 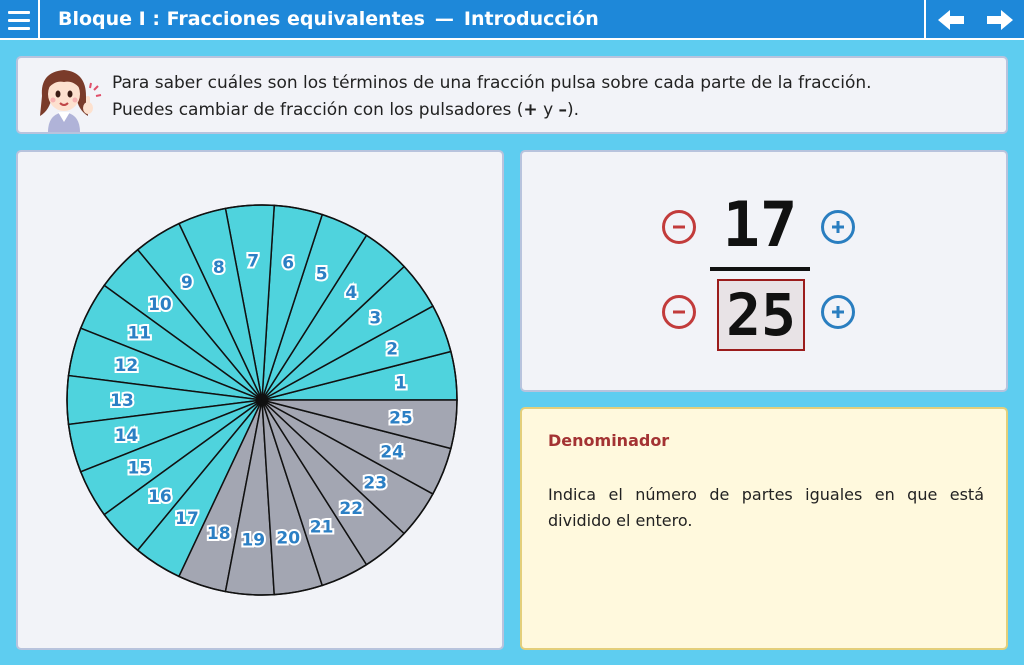 What do you see at coordinates (530, 110) in the screenshot?
I see `plus-sign-text: +` at bounding box center [530, 110].